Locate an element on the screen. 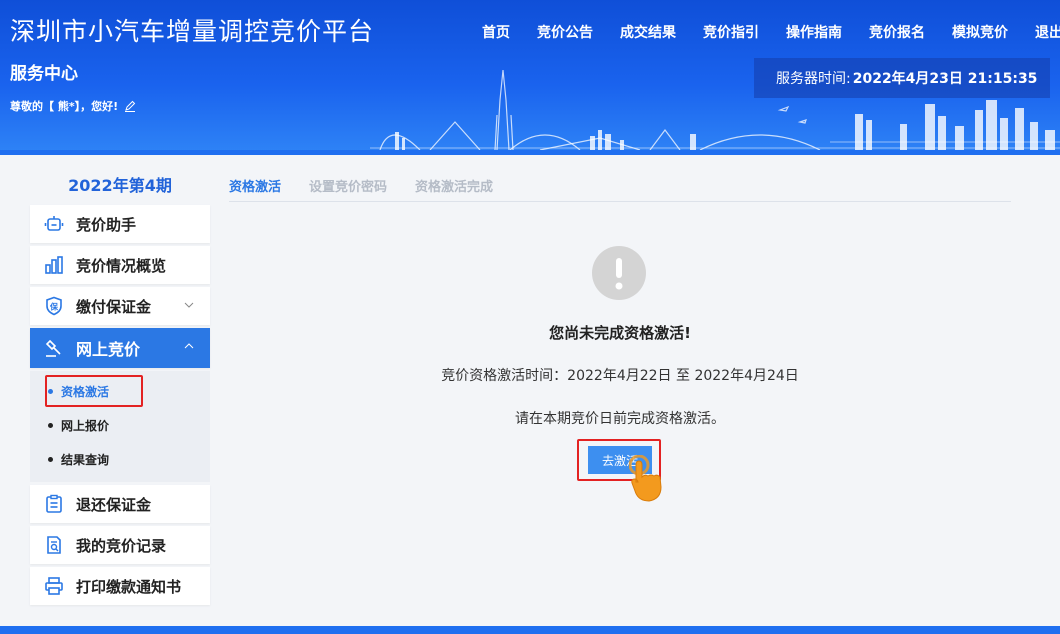 The width and height of the screenshot is (1060, 634). sidebar-item-label: 我的竞价记录 is located at coordinates (121, 545).